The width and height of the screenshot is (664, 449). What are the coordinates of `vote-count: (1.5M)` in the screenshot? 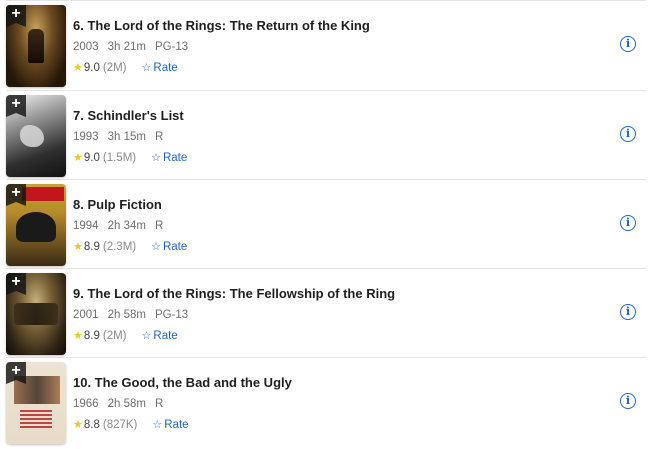 It's located at (119, 157).